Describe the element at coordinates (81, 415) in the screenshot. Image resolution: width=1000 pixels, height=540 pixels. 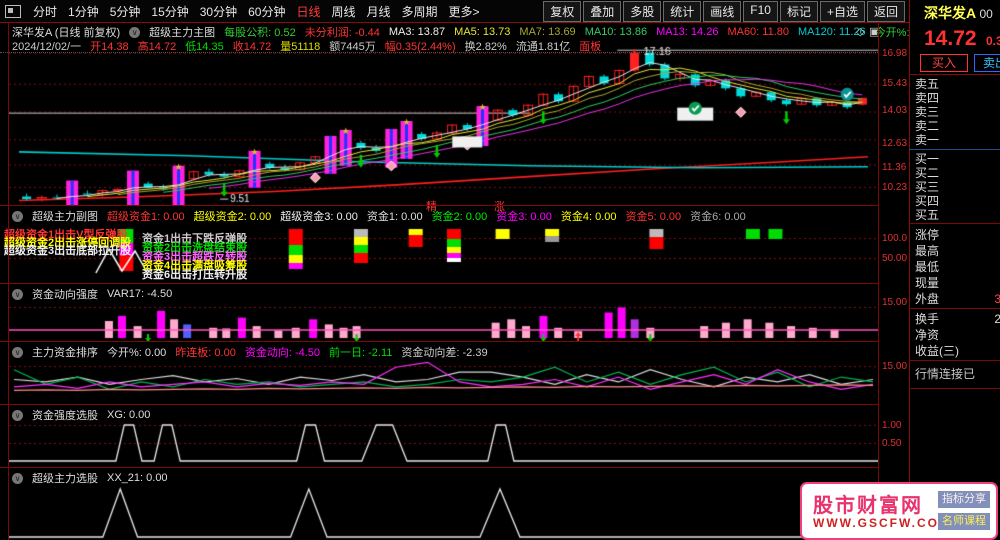
I see `panel5-title-row: ∨ 资金强度选股 XG: 0.00` at that location.